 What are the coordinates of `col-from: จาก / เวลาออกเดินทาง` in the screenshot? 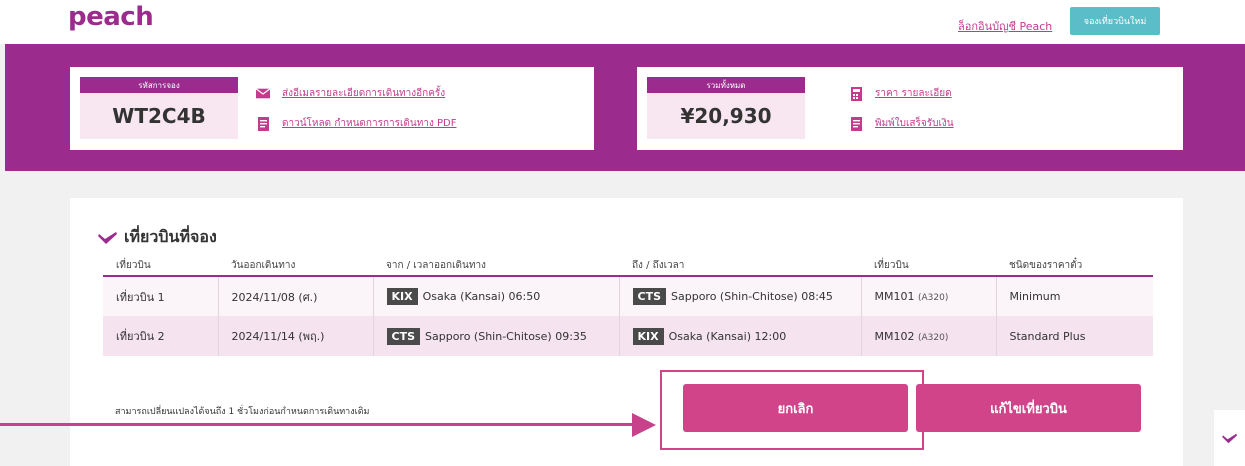 It's located at (496, 266).